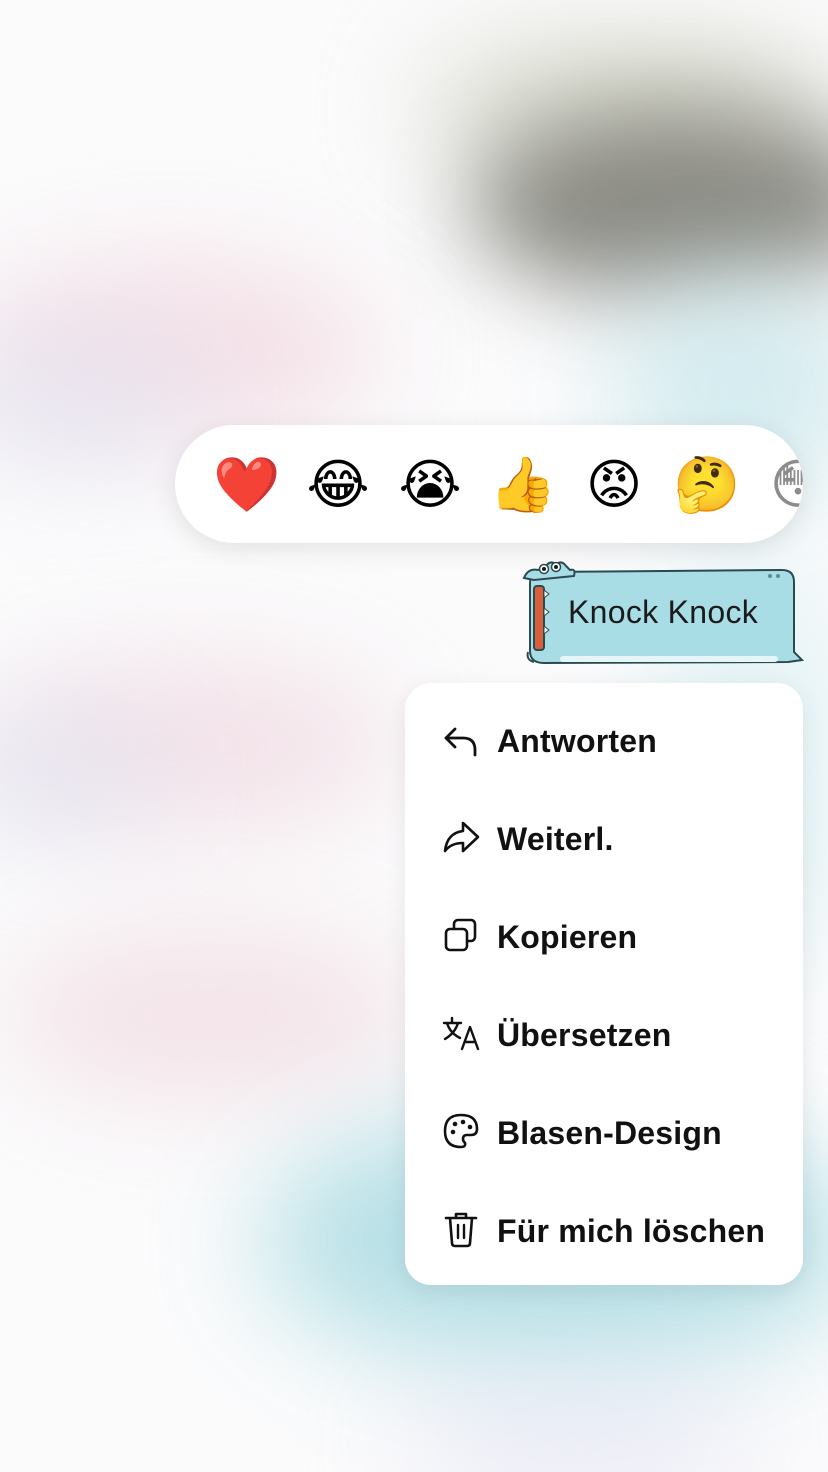 The height and width of the screenshot is (1472, 828). What do you see at coordinates (584, 1035) in the screenshot?
I see `menu-item-label: Übersetzen` at bounding box center [584, 1035].